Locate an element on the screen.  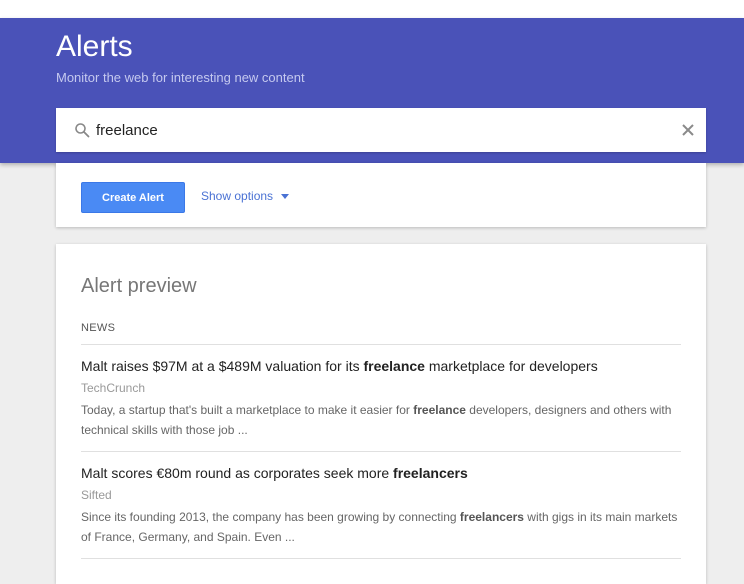
snippet-keyword: freelancers is located at coordinates (491, 517).